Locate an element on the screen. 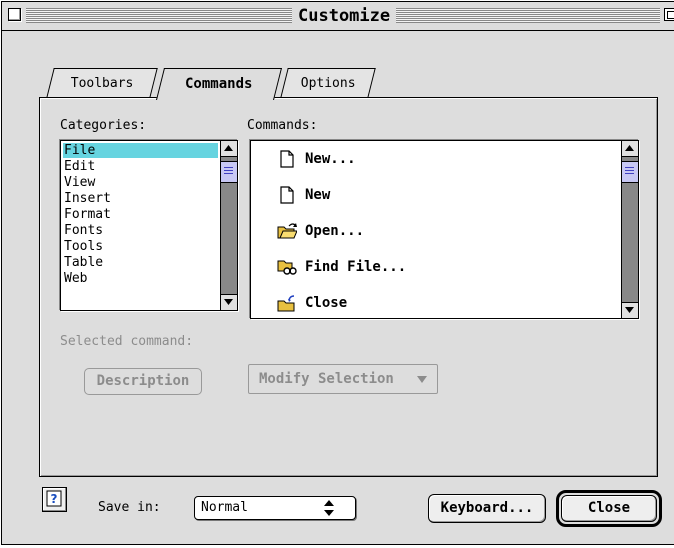 This screenshot has height=548, width=674. open-folder-icon is located at coordinates (287, 231).